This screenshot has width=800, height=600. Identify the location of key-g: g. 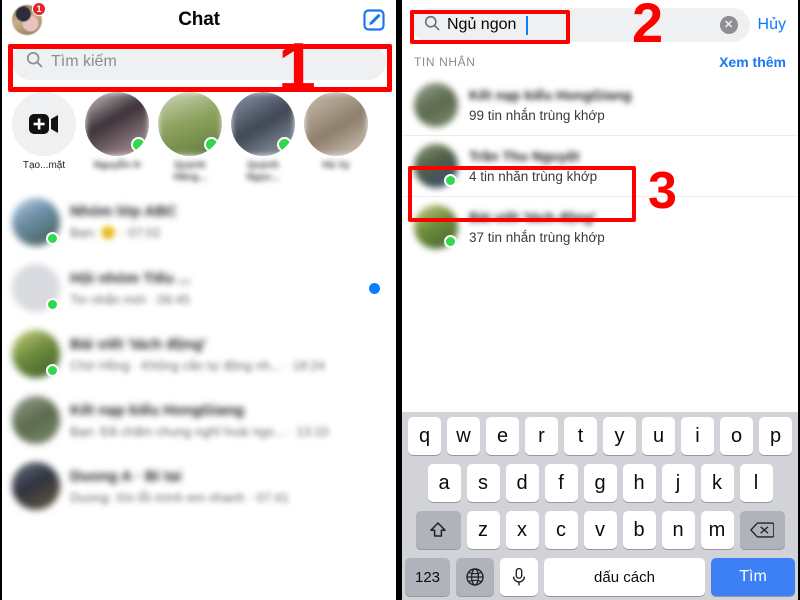
(600, 483).